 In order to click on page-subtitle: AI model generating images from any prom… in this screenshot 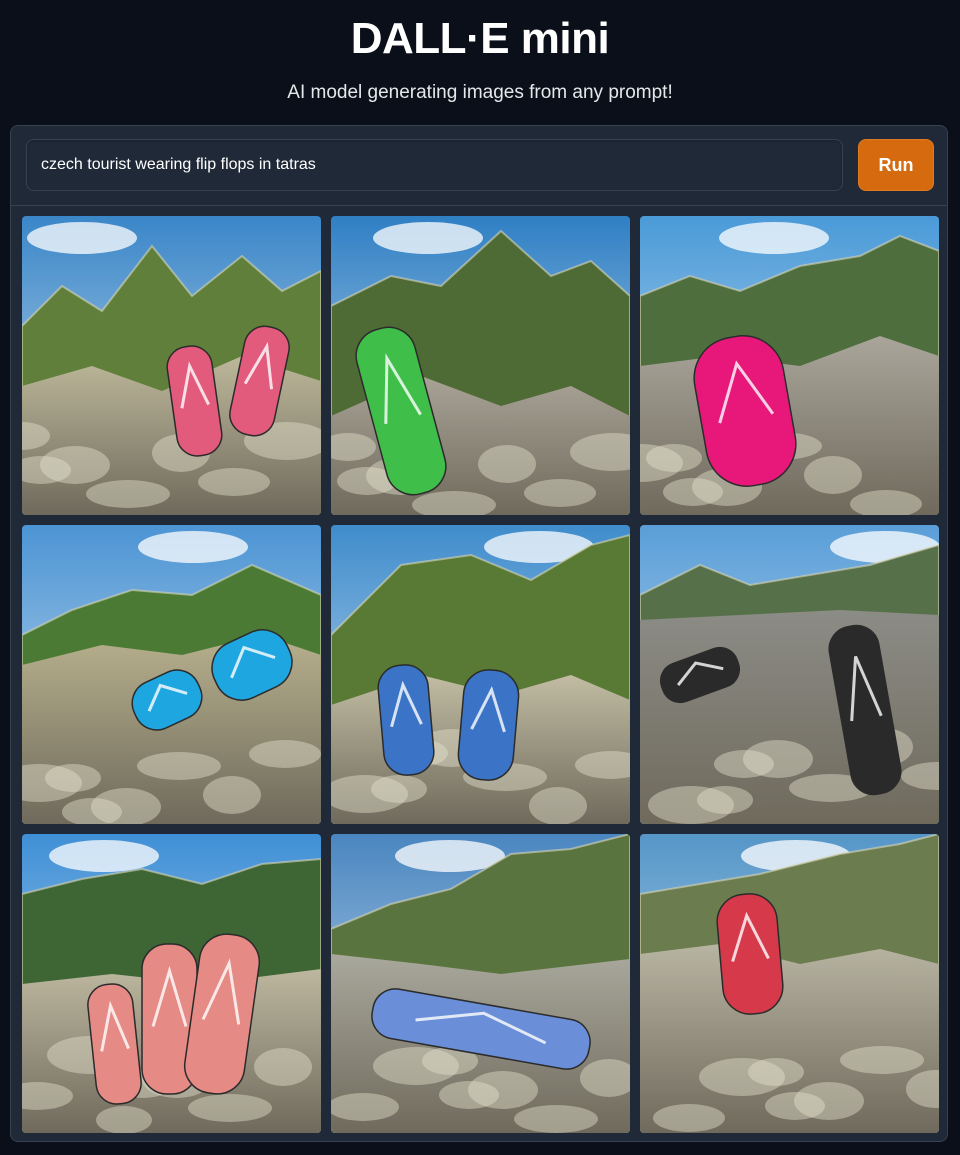, I will do `click(480, 92)`.